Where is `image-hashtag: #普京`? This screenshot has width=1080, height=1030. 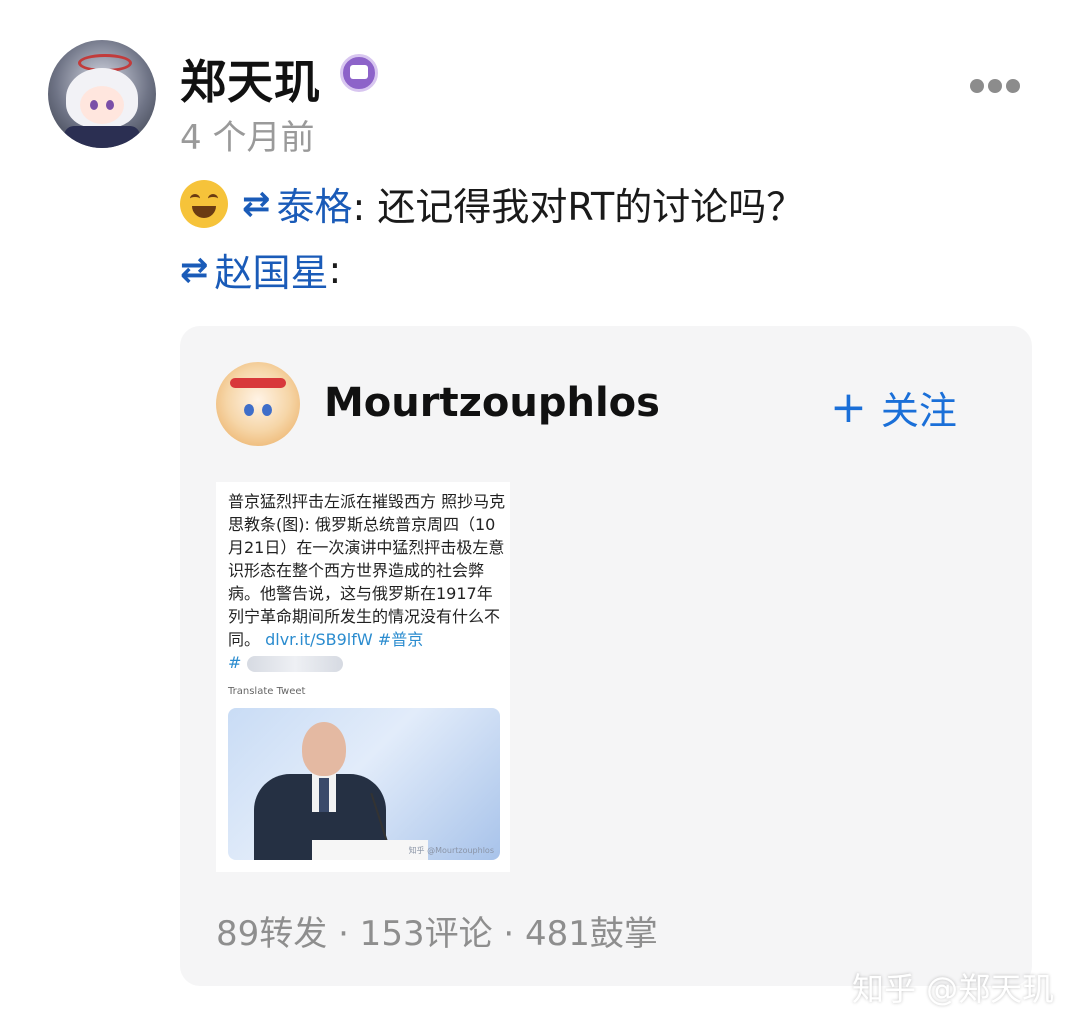
image-hashtag: #普京 is located at coordinates (400, 639).